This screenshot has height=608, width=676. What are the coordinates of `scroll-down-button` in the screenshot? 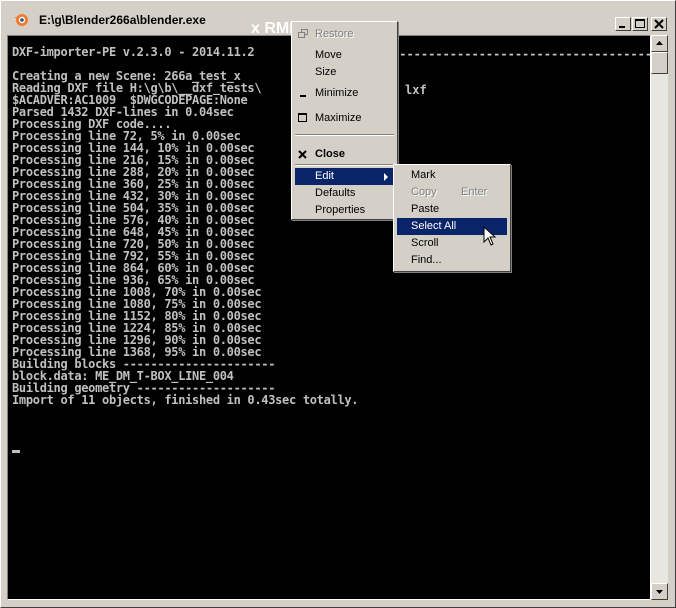 It's located at (659, 591).